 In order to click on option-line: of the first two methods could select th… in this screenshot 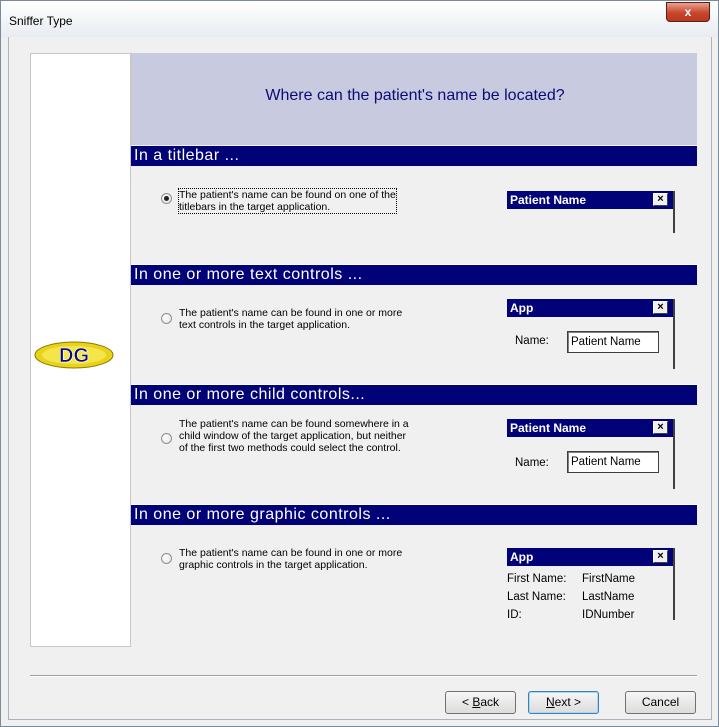, I will do `click(290, 448)`.